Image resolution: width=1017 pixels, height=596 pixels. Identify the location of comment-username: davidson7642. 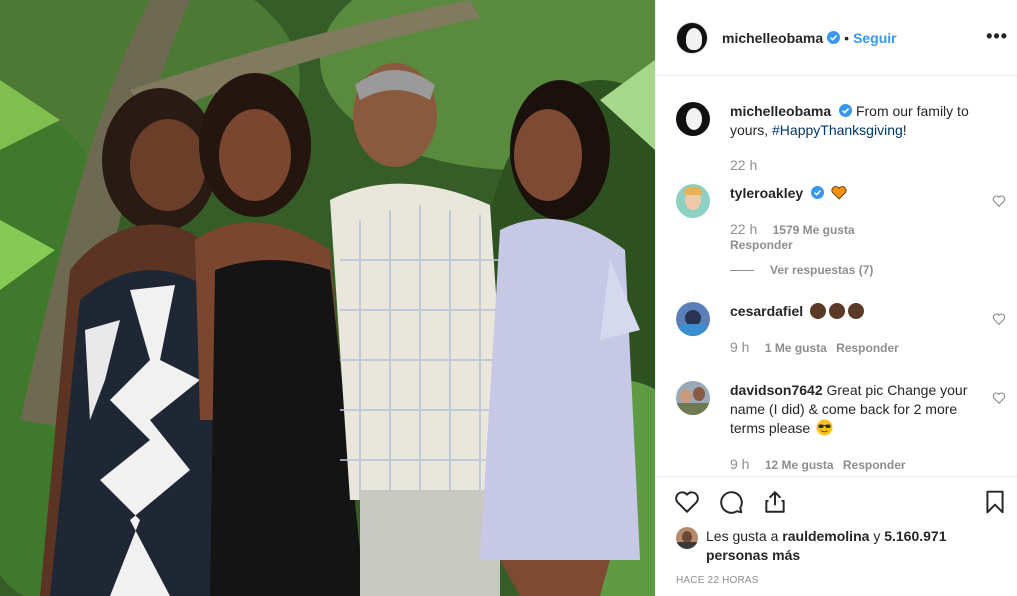
(776, 390).